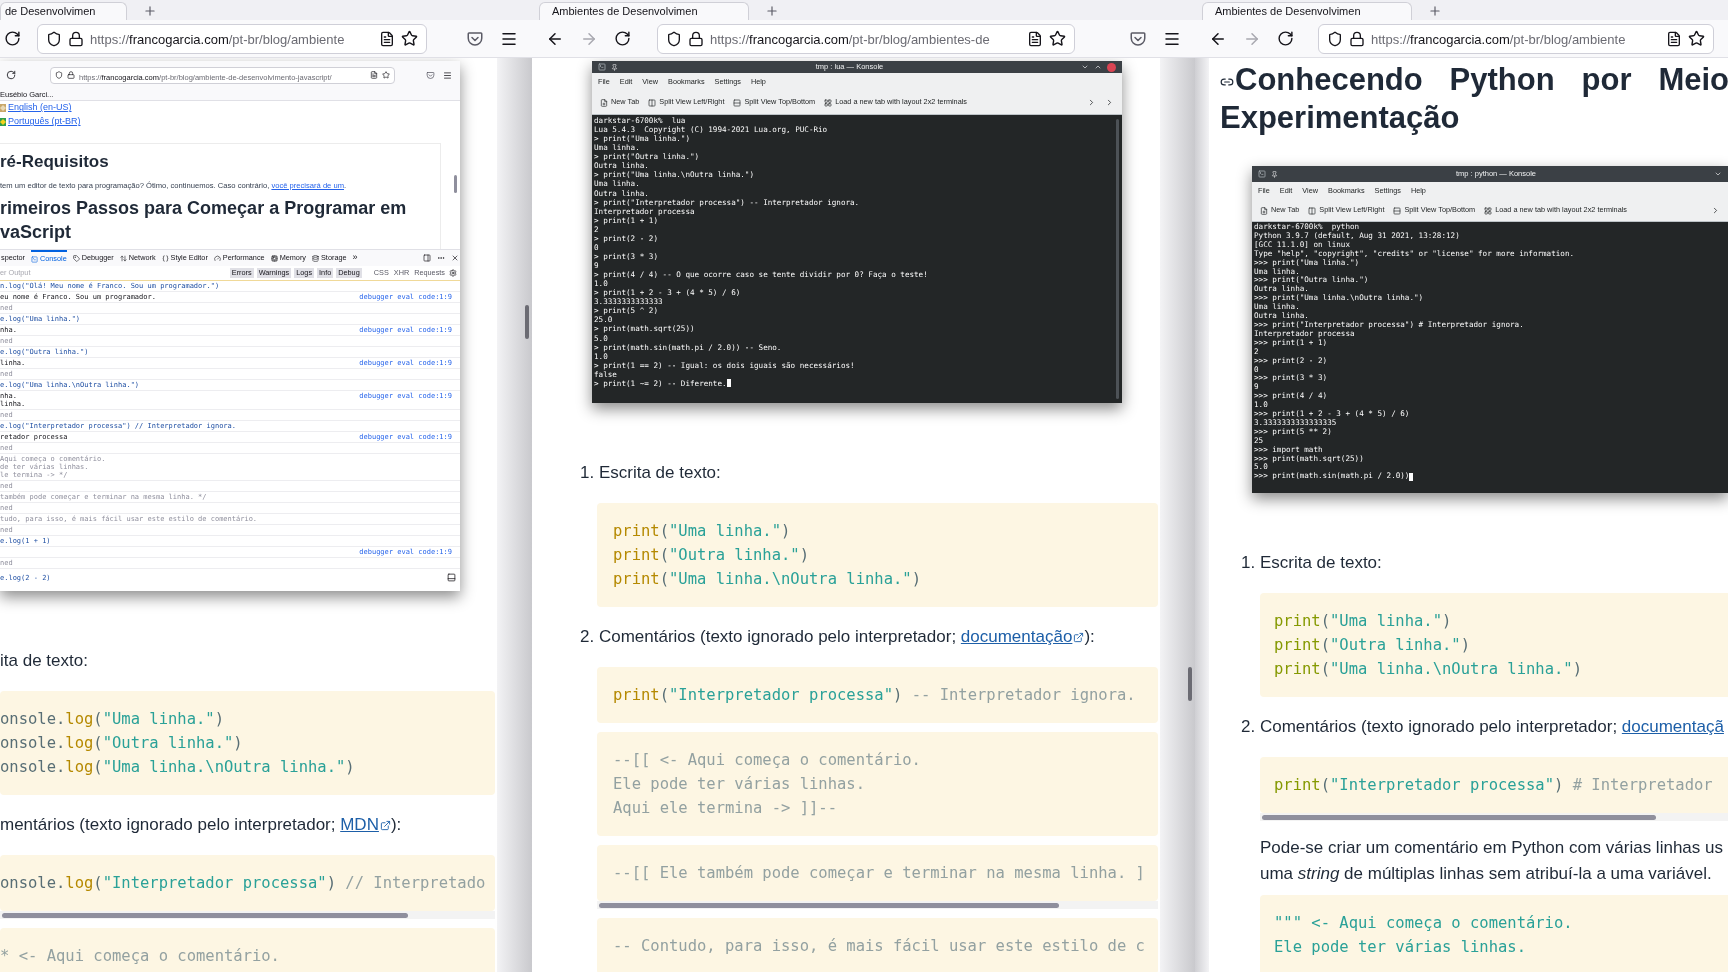  Describe the element at coordinates (1312, 210) in the screenshot. I see `split-columns-icon` at that location.